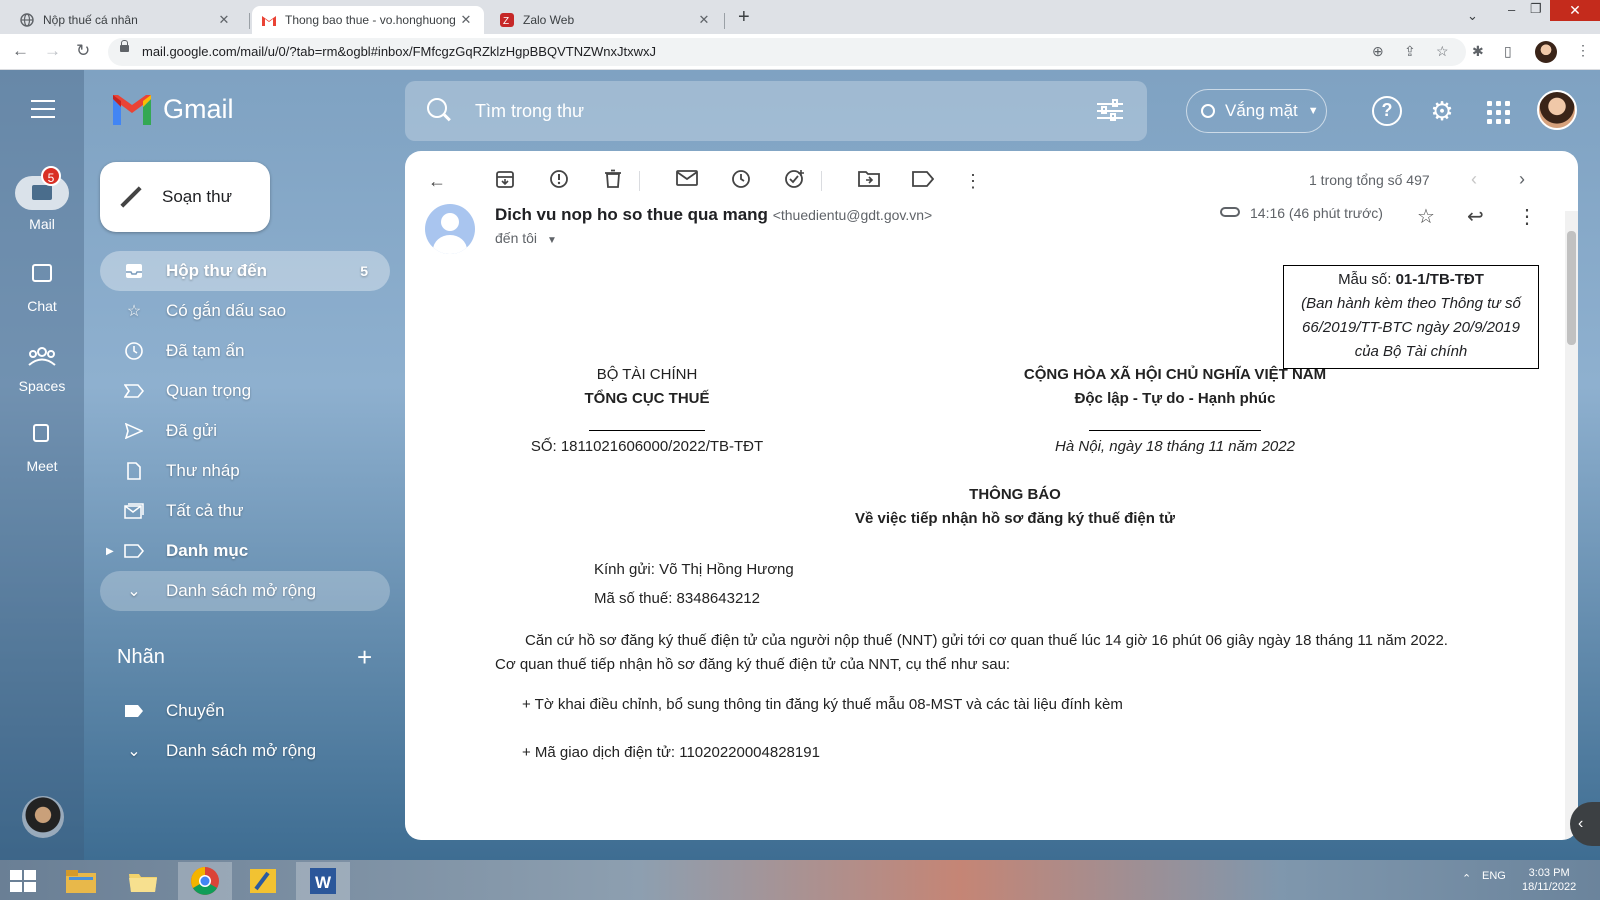 The image size is (1600, 900). Describe the element at coordinates (143, 881) in the screenshot. I see `folder-icon` at that location.